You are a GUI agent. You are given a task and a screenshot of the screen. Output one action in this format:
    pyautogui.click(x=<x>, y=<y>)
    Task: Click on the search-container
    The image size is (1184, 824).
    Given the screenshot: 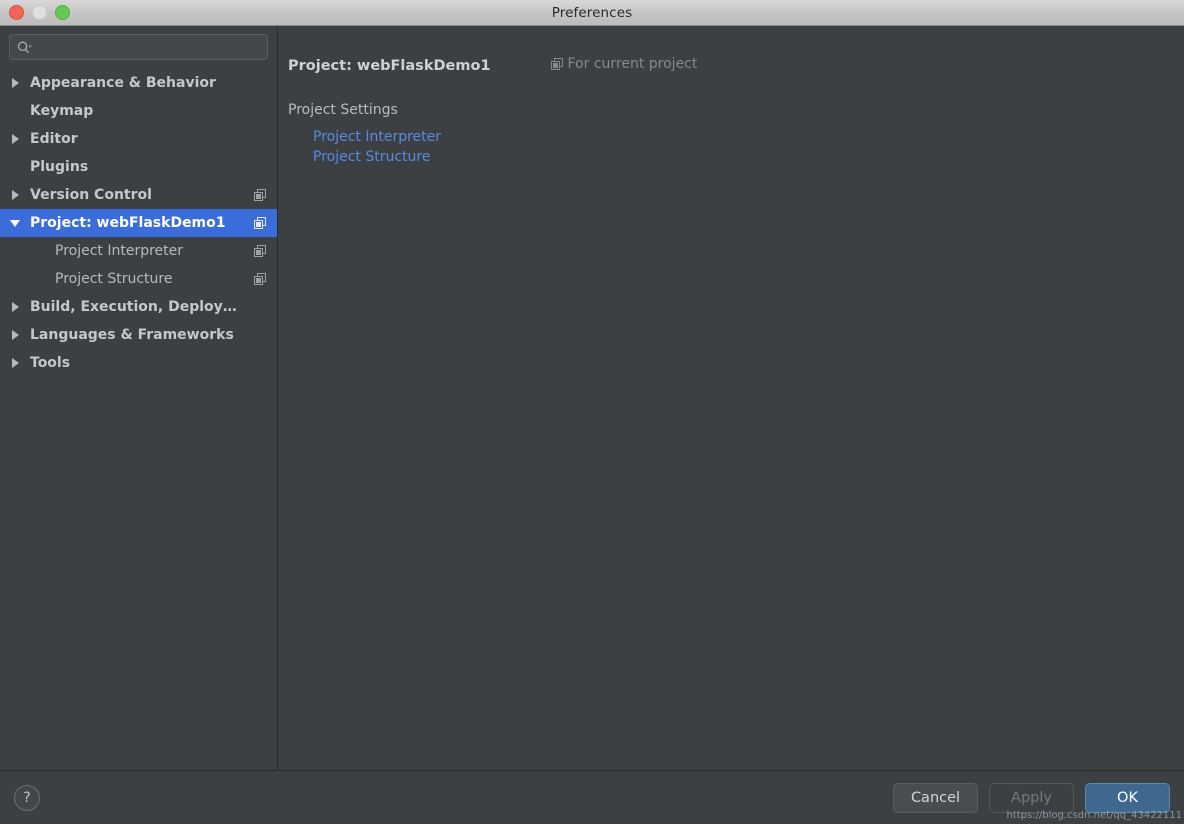 What is the action you would take?
    pyautogui.click(x=138, y=46)
    